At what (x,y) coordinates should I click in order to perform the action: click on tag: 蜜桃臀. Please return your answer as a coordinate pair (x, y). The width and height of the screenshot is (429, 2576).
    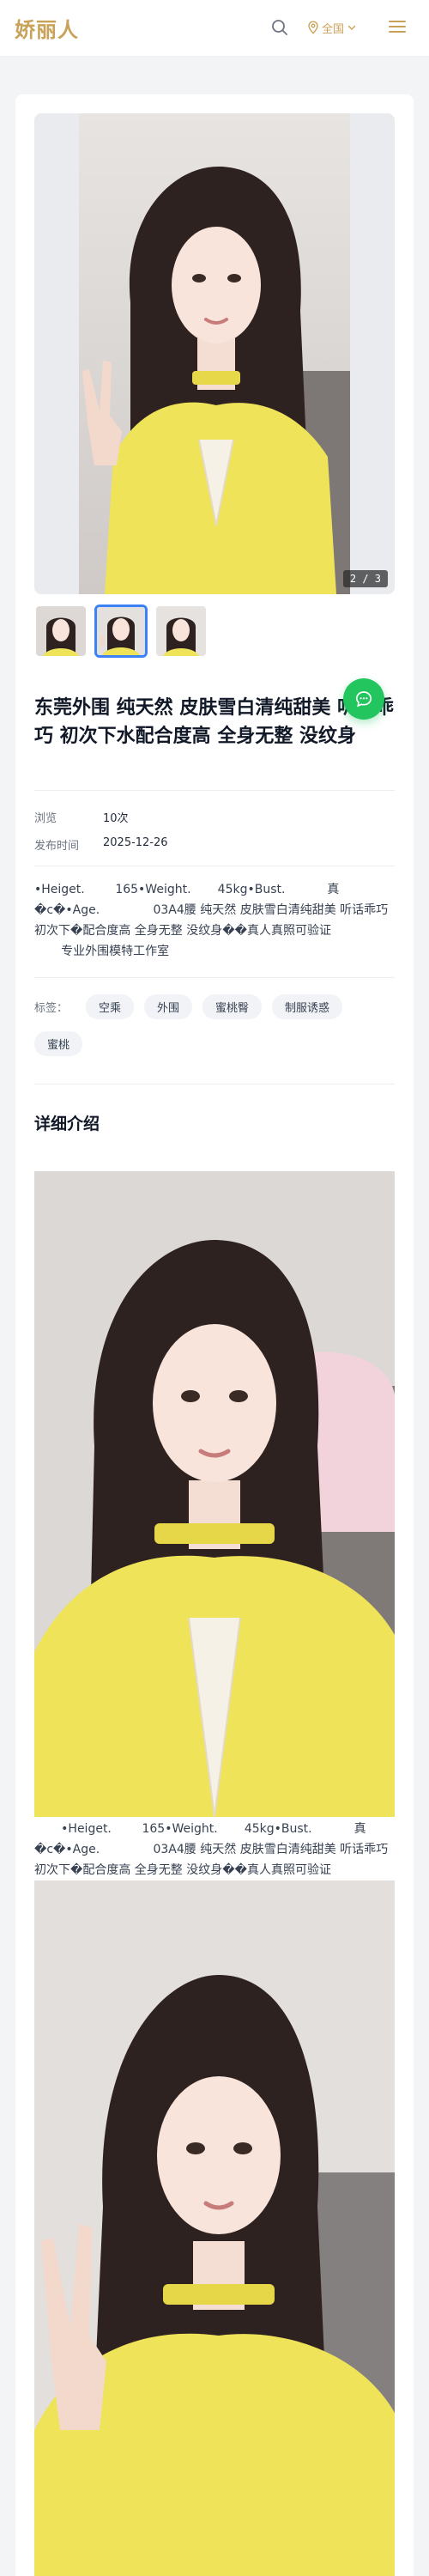
    Looking at the image, I should click on (233, 1006).